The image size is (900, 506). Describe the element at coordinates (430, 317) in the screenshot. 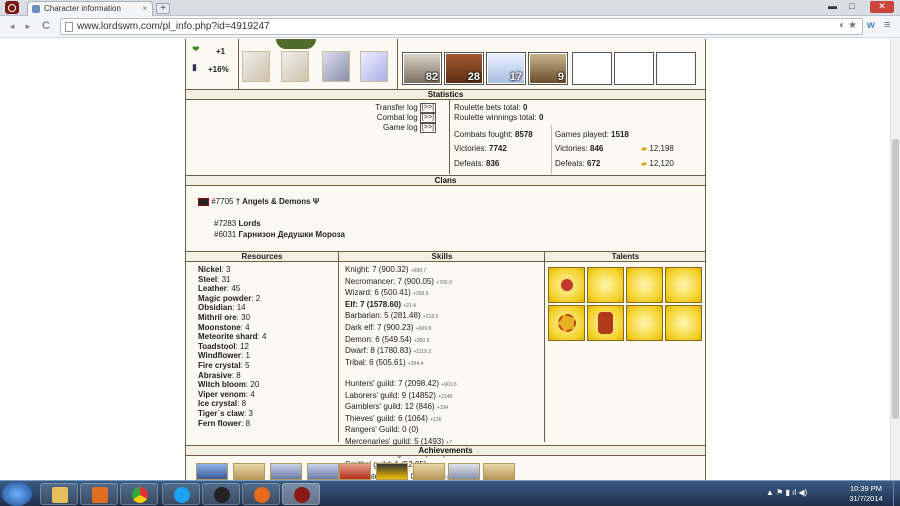

I see `skill-extra: +218.5` at that location.